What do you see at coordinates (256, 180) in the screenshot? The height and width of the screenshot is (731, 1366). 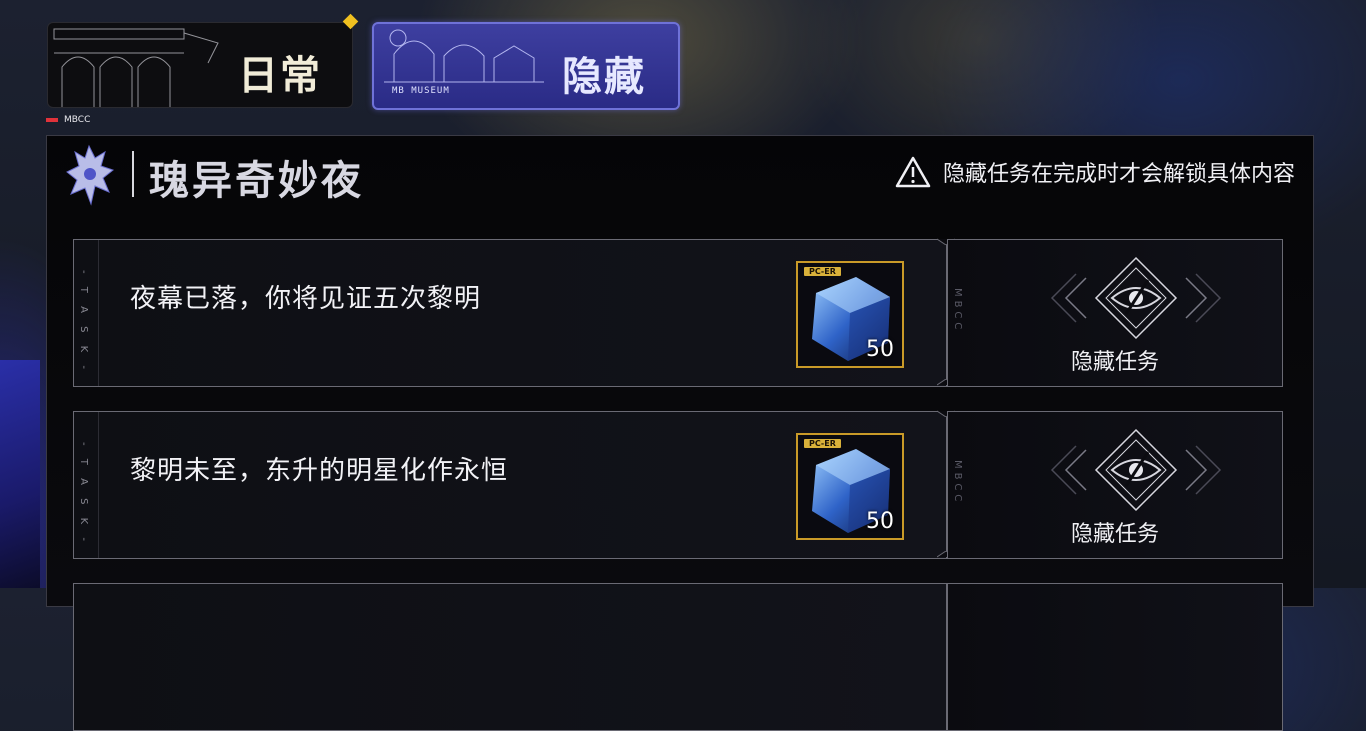 I see `panel-title: 瑰异奇妙夜` at bounding box center [256, 180].